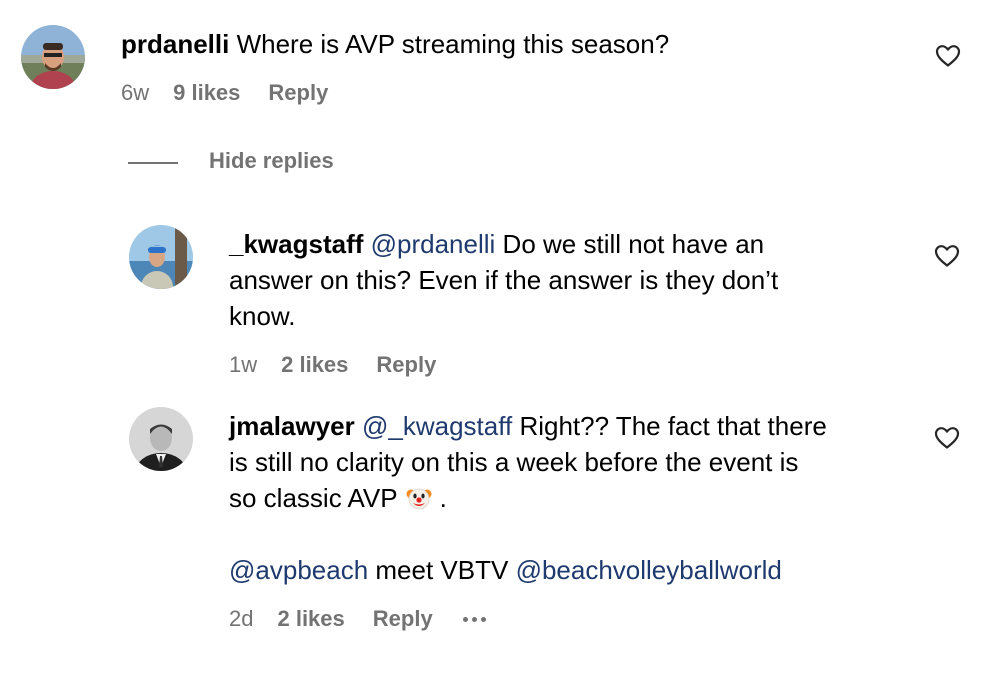  What do you see at coordinates (357, 619) in the screenshot?
I see `comment-meta: 2d 2 likes Reply` at bounding box center [357, 619].